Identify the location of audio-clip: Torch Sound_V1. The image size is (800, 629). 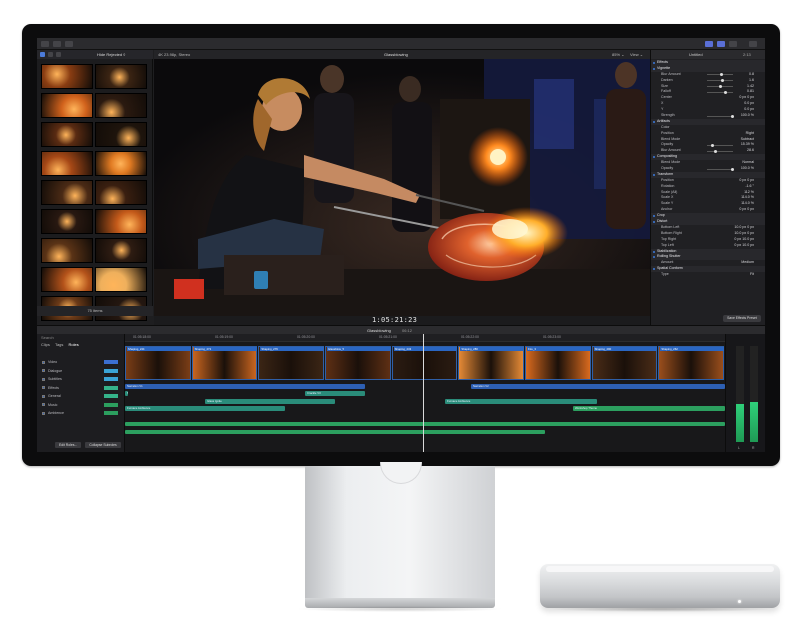
(126, 393).